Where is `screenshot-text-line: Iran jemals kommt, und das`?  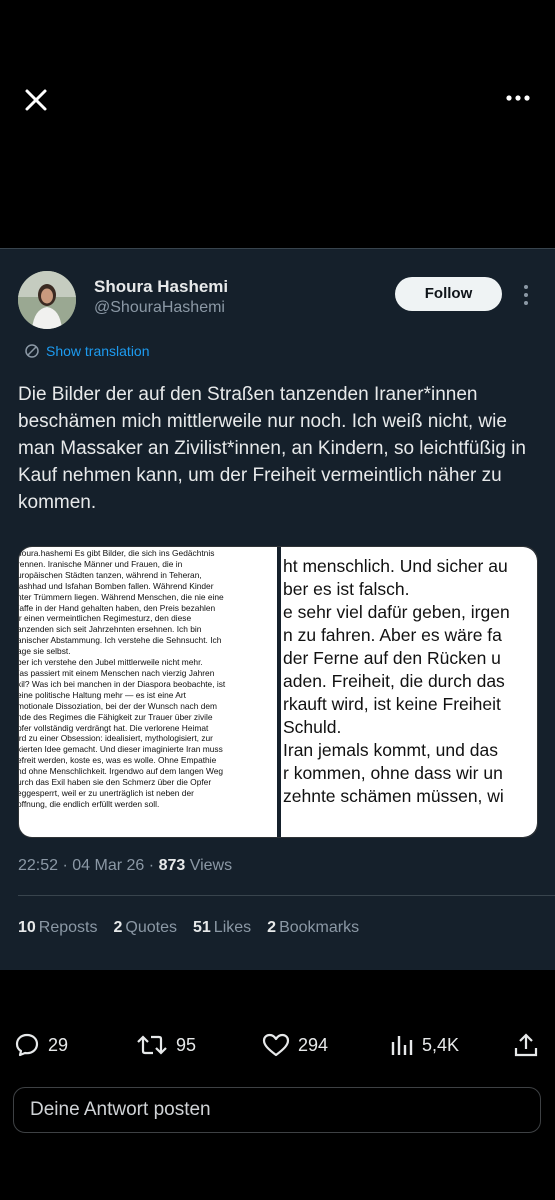
screenshot-text-line: Iran jemals kommt, und das is located at coordinates (390, 750).